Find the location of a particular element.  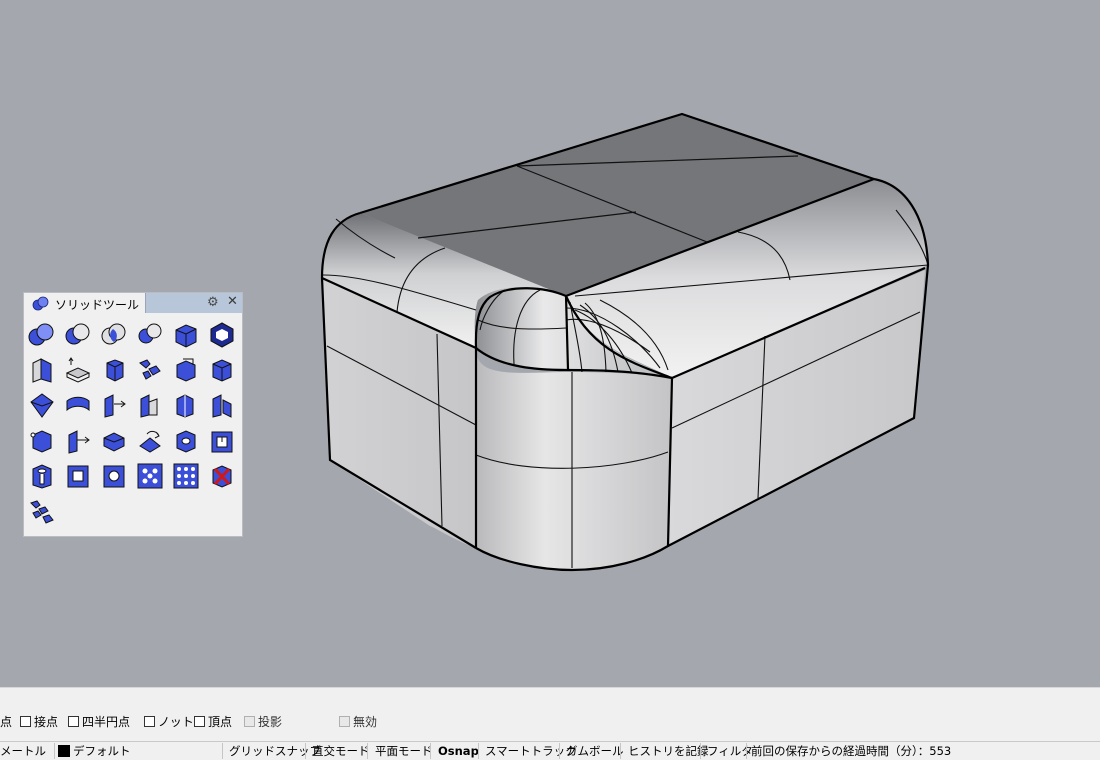

explode-solid-icon is located at coordinates (42, 512).